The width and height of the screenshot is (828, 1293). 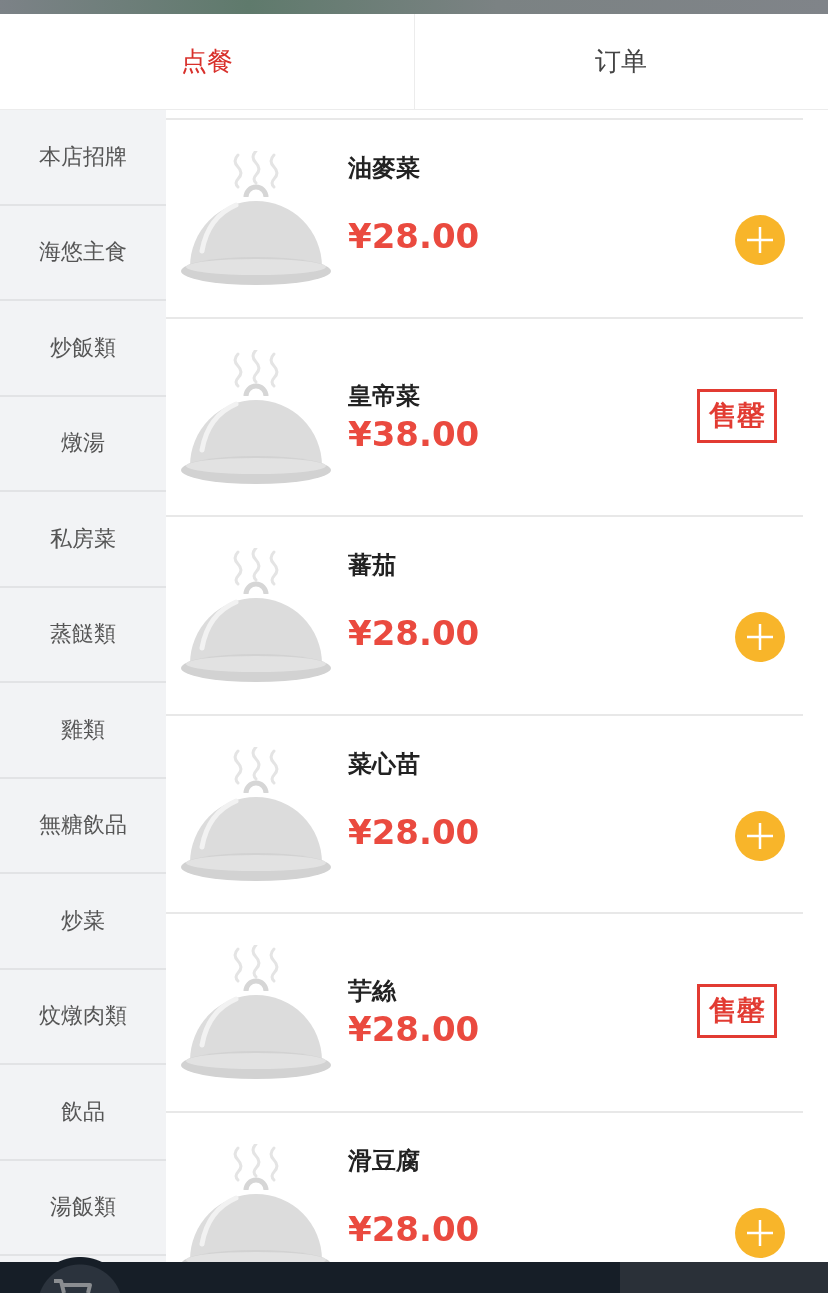 What do you see at coordinates (207, 61) in the screenshot?
I see `tab: 点餐` at bounding box center [207, 61].